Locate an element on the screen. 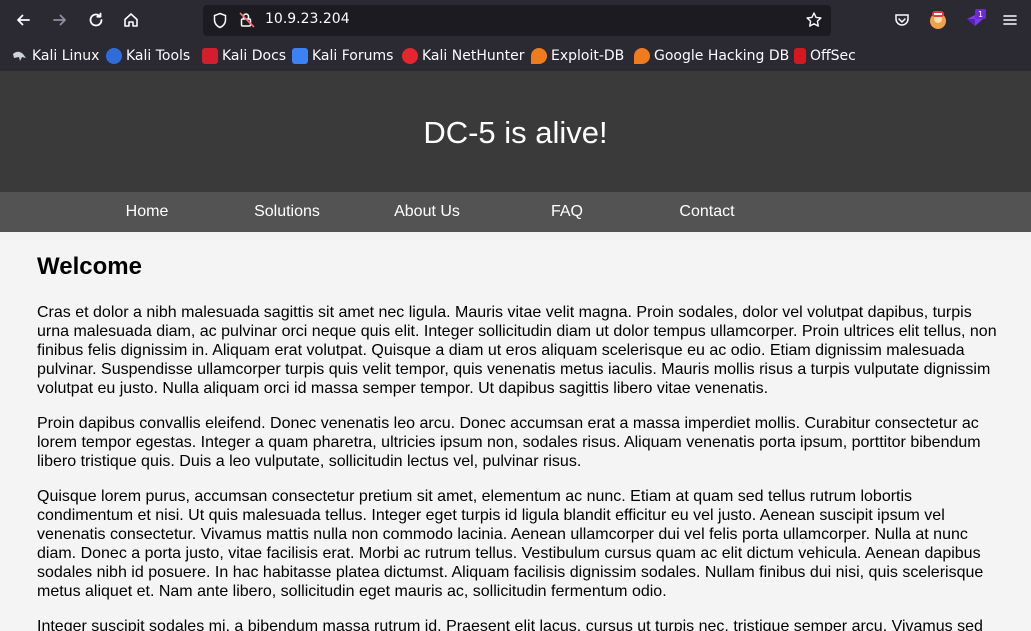 Image resolution: width=1031 pixels, height=631 pixels. kali-docs-icon is located at coordinates (210, 56).